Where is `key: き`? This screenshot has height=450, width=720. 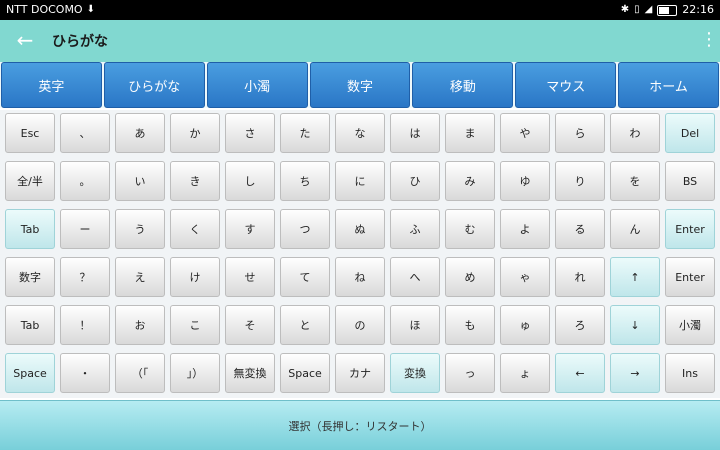 key: き is located at coordinates (195, 181).